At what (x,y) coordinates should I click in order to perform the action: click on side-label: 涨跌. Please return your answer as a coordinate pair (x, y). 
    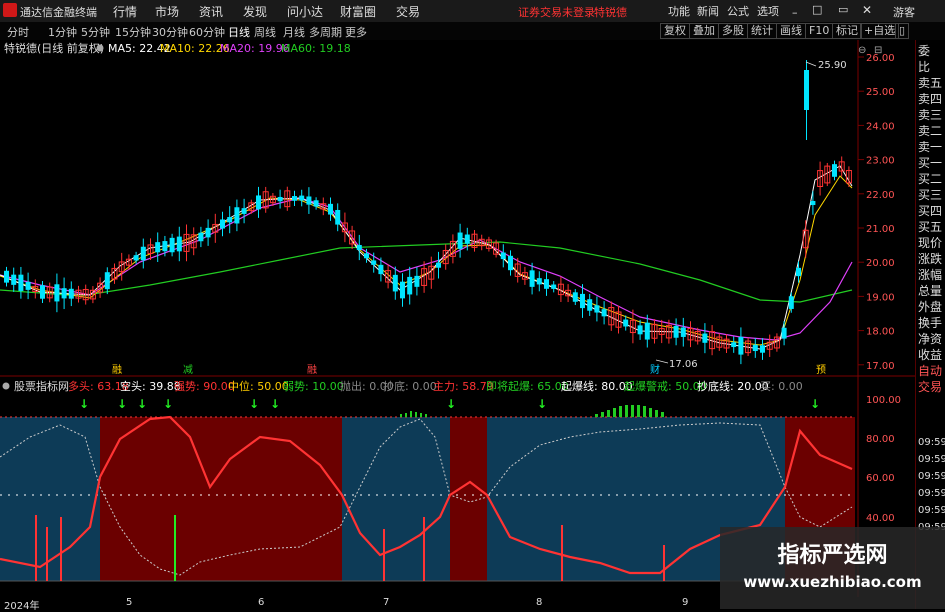
    Looking at the image, I should click on (930, 259).